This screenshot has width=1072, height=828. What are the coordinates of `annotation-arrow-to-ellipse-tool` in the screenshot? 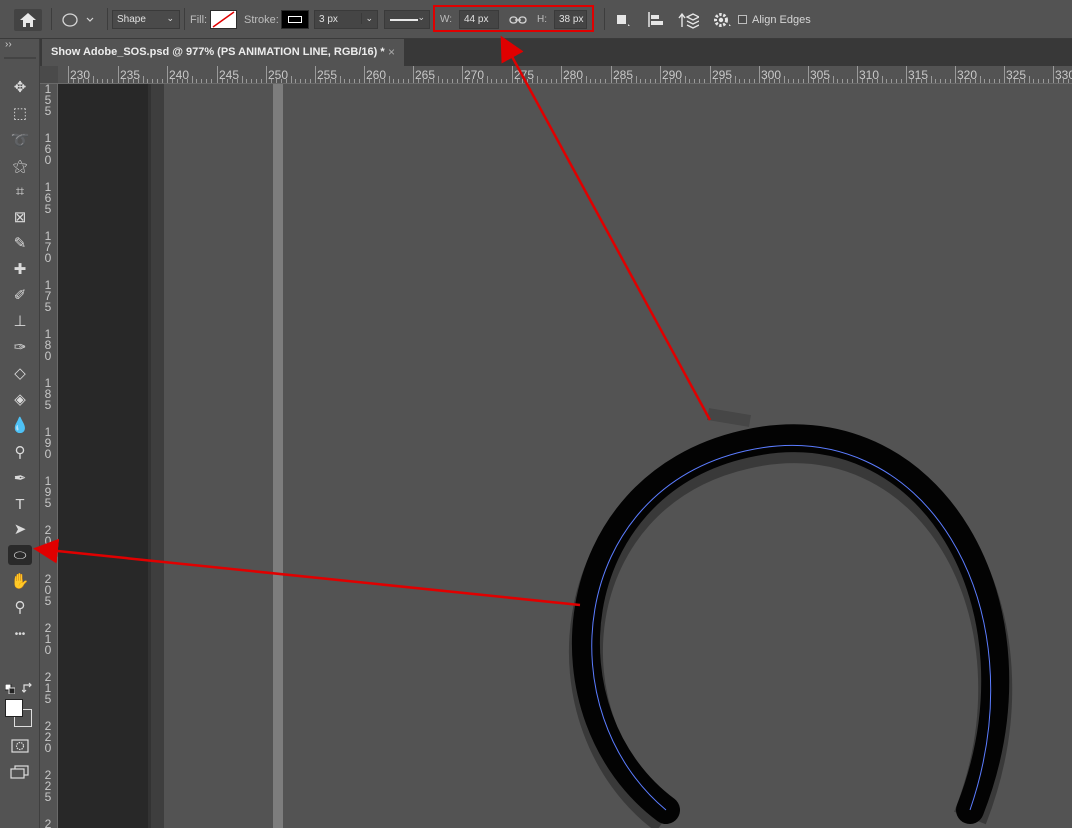 It's located at (307, 572).